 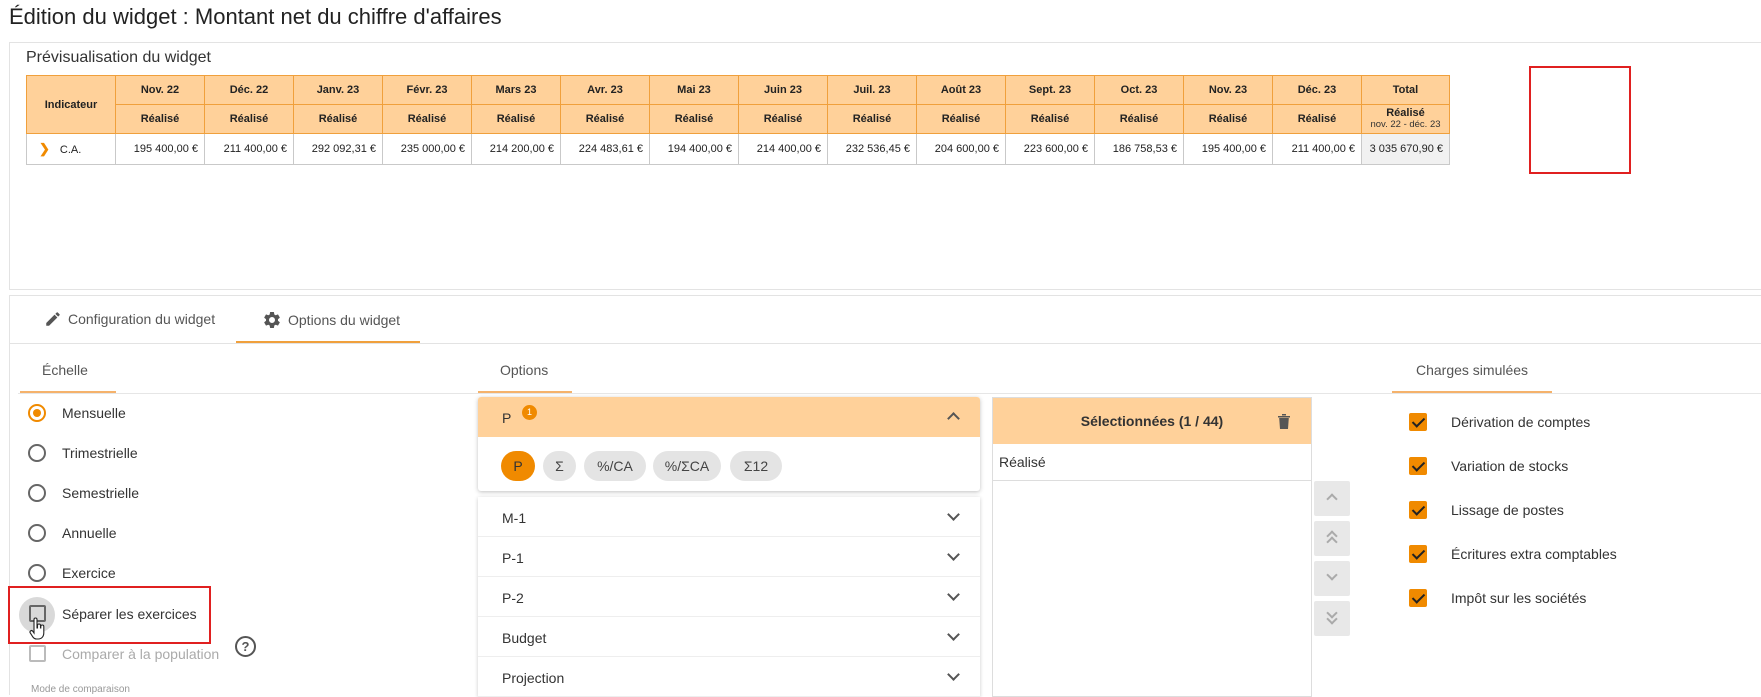 What do you see at coordinates (1139, 149) in the screenshot?
I see `value-cell: 186 758,53 €` at bounding box center [1139, 149].